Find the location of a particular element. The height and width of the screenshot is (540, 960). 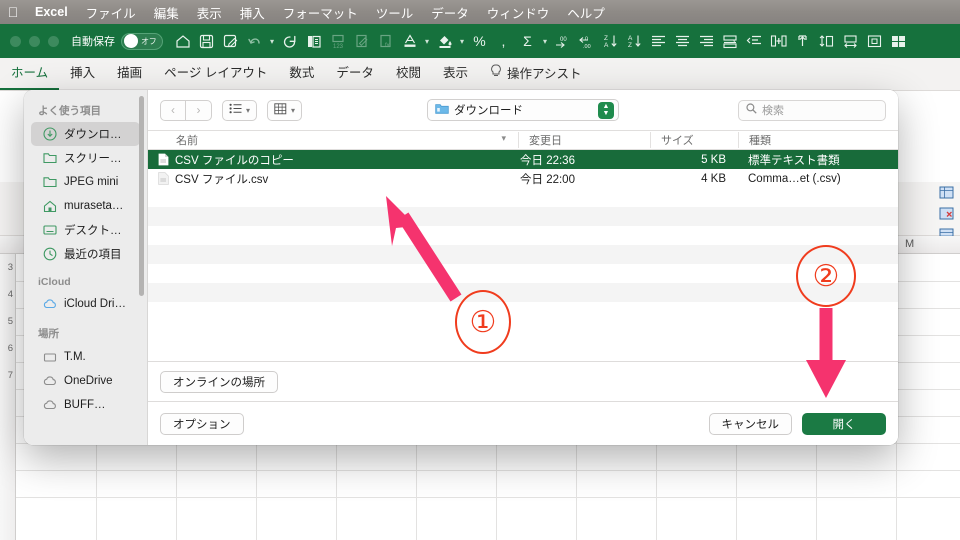

group-by-button: ▾ is located at coordinates (285, 110).